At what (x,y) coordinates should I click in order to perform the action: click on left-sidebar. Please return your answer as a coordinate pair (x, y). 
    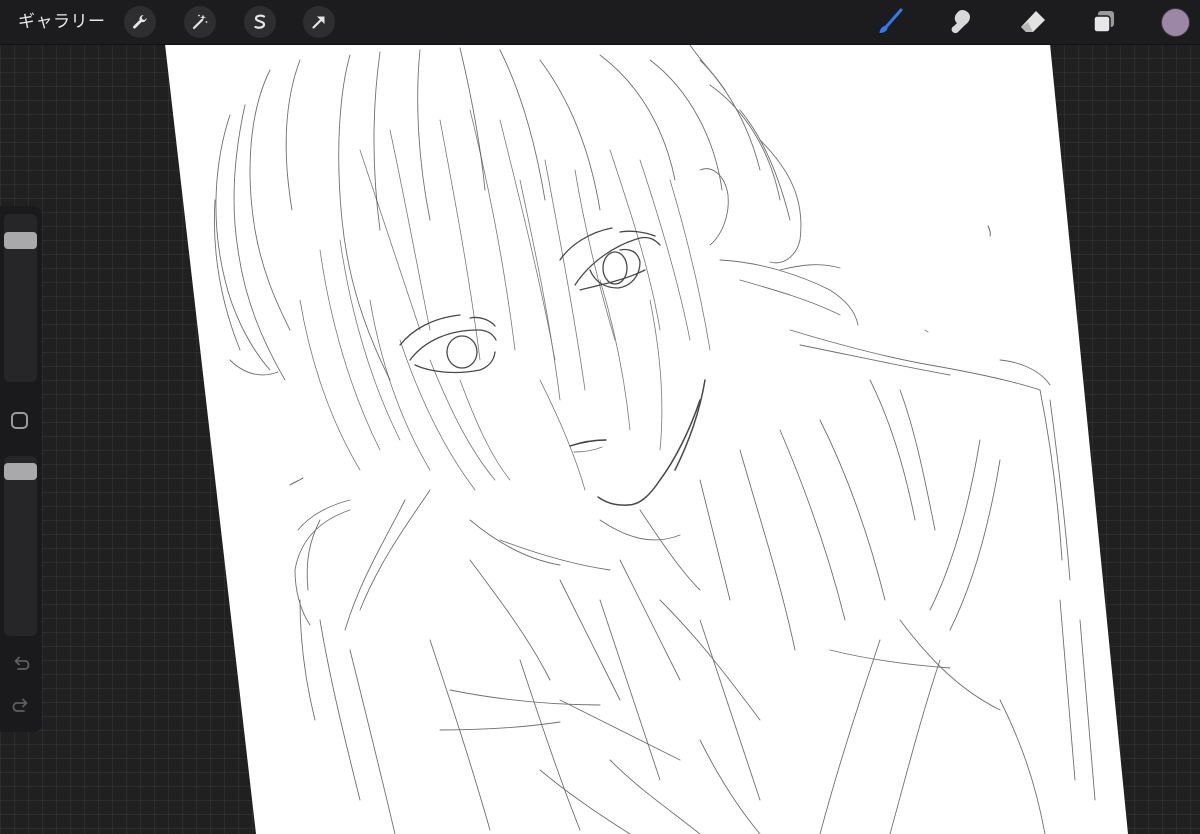
    Looking at the image, I should click on (21, 469).